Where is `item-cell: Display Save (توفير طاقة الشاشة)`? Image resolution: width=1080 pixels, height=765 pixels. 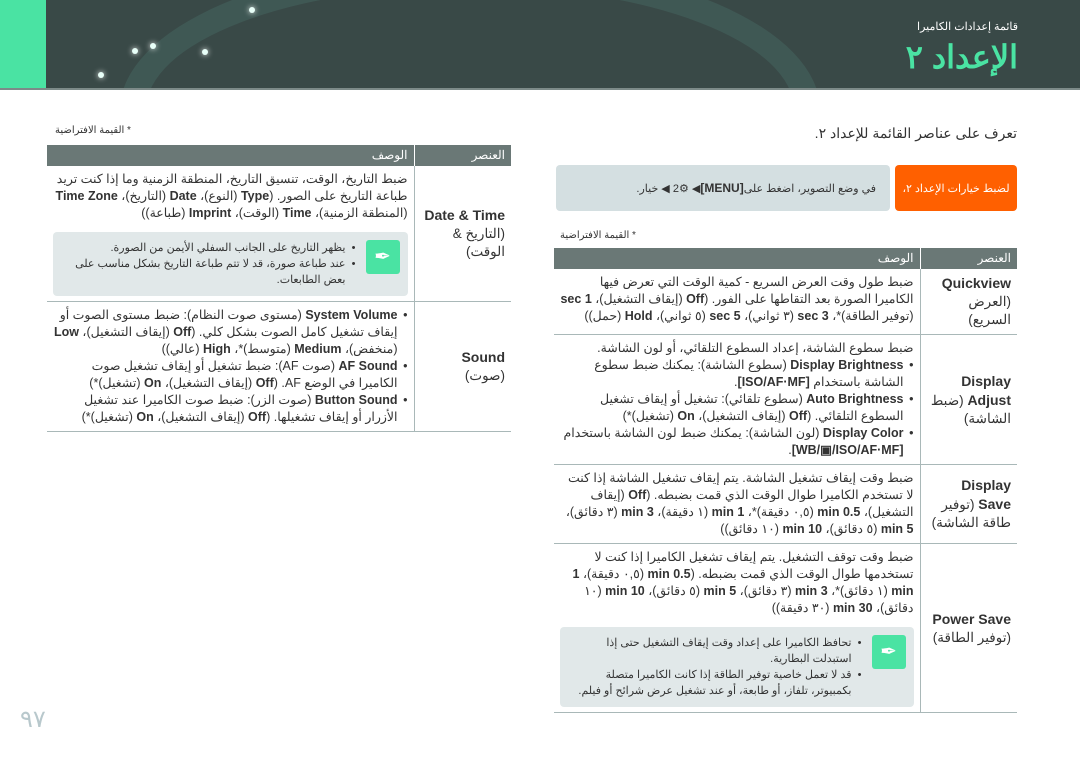
item-cell: Display Save (توفير طاقة الشاشة) is located at coordinates (968, 504).